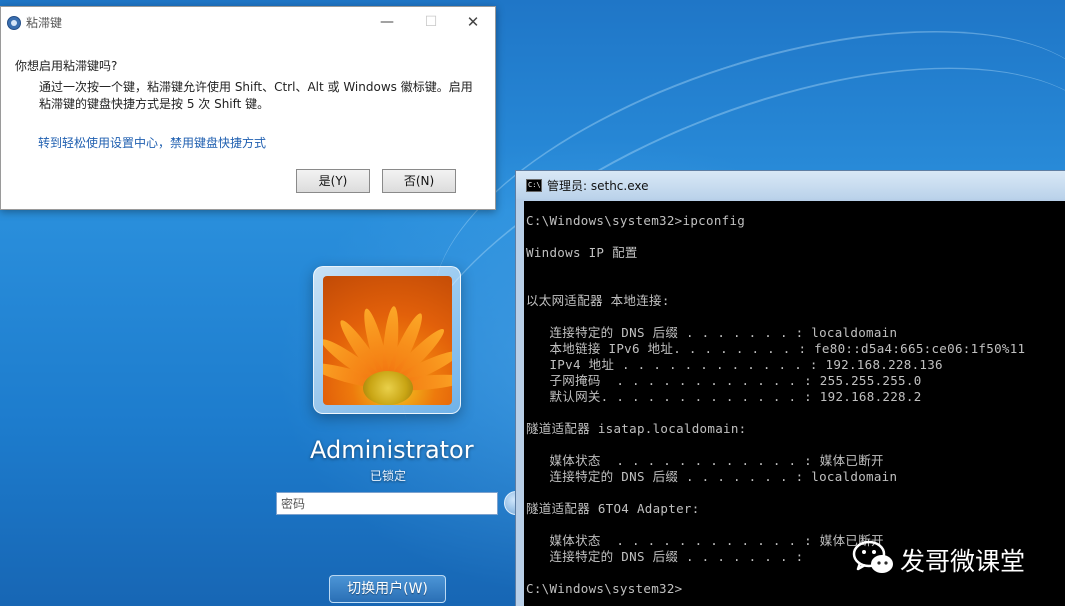 The image size is (1065, 606). I want to click on console-line: C:\Windows\system32>, so click(604, 588).